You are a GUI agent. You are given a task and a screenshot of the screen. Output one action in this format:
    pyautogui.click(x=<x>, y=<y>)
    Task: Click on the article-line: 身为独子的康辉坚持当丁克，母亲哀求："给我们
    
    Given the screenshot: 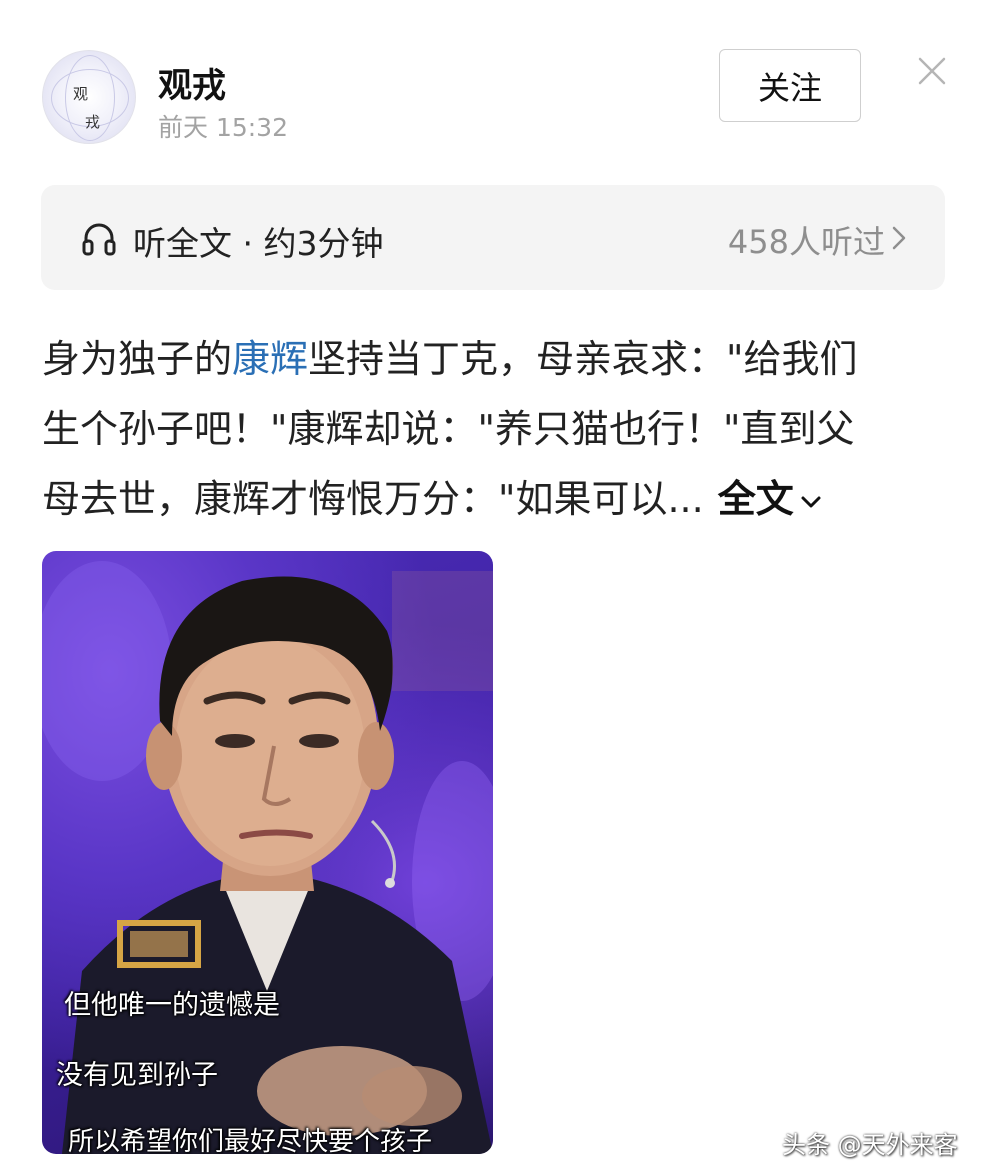 What is the action you would take?
    pyautogui.click(x=494, y=359)
    